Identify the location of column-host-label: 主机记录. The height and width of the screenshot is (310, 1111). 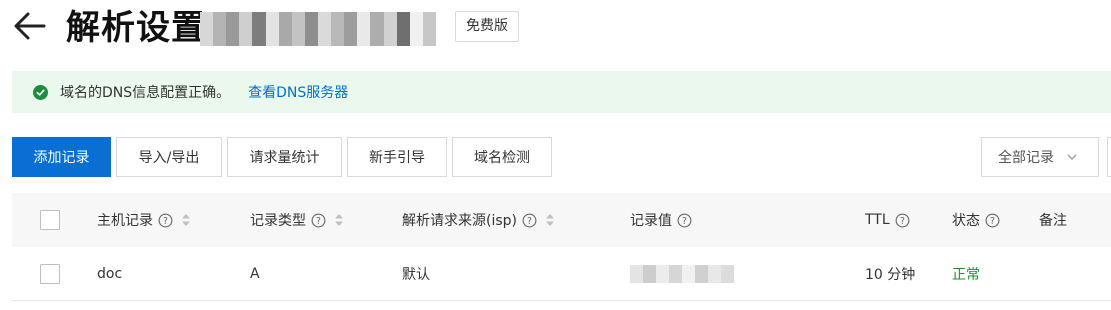
(125, 221).